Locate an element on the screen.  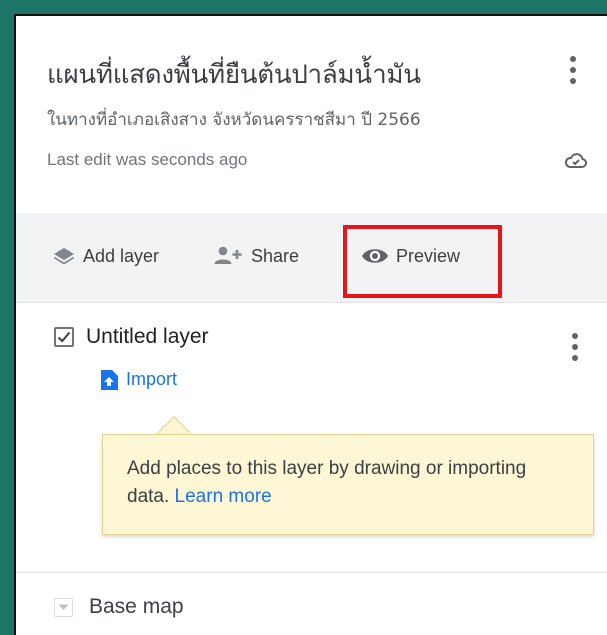
layer-toolbar: Add layer Share Preview is located at coordinates (311, 258).